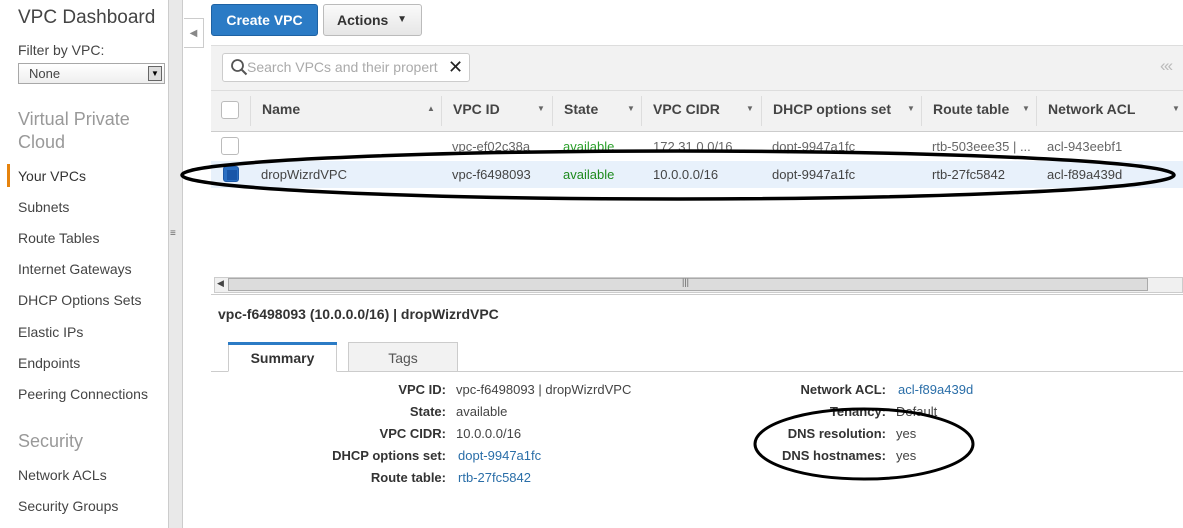 This screenshot has width=1183, height=528. What do you see at coordinates (864, 444) in the screenshot?
I see `annotation-ellipse-dns` at bounding box center [864, 444].